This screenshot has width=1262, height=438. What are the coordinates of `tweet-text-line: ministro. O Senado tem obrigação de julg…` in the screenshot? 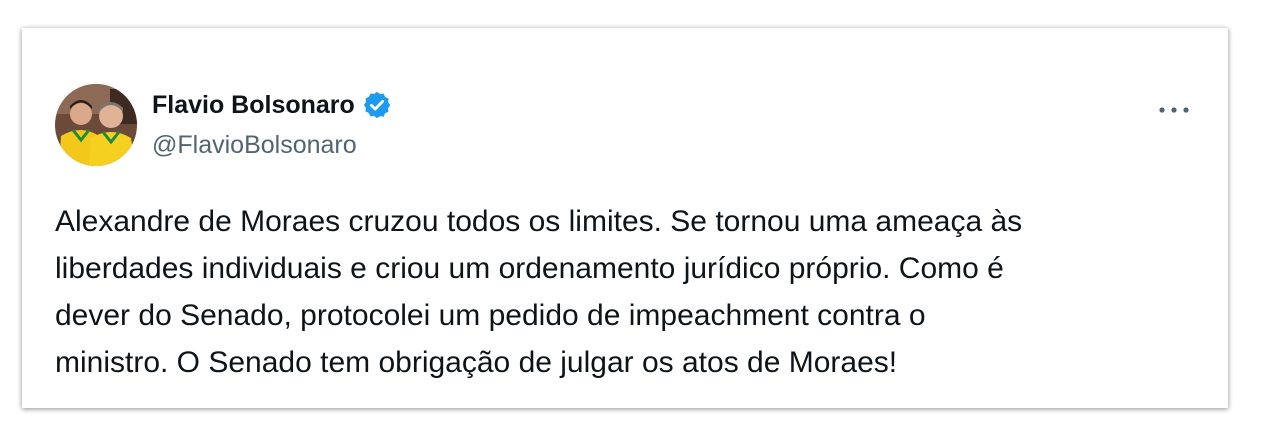 It's located at (476, 362).